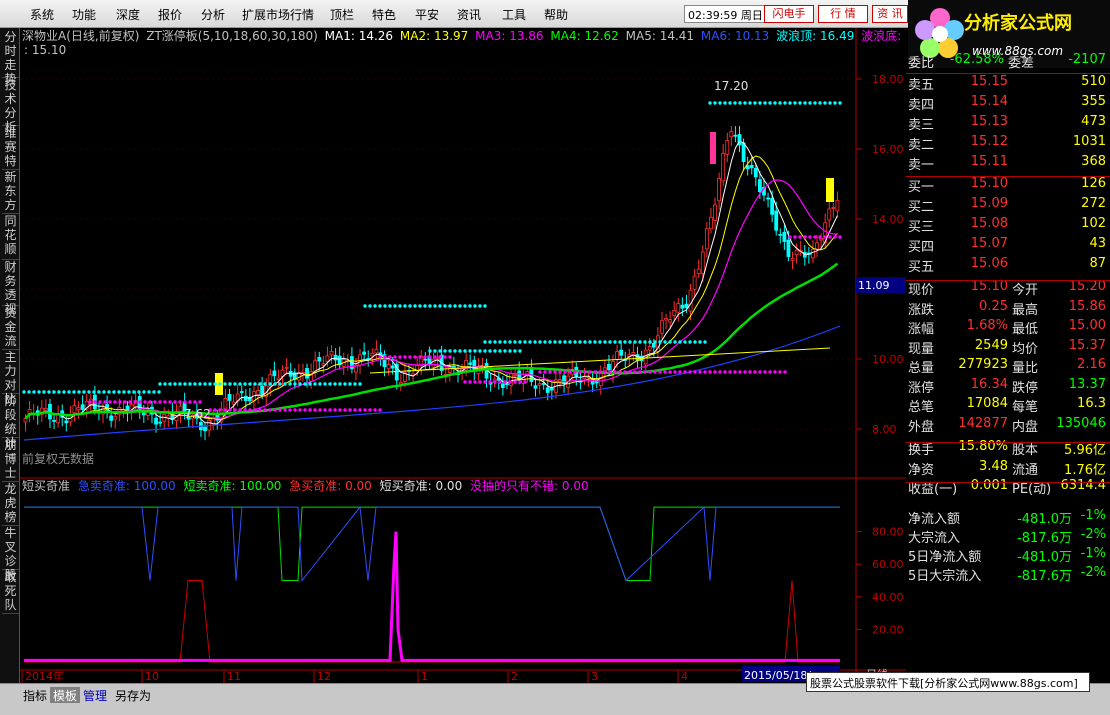 This screenshot has height=715, width=1110. Describe the element at coordinates (10, 237) in the screenshot. I see `left-tab-4: 同花顺` at that location.